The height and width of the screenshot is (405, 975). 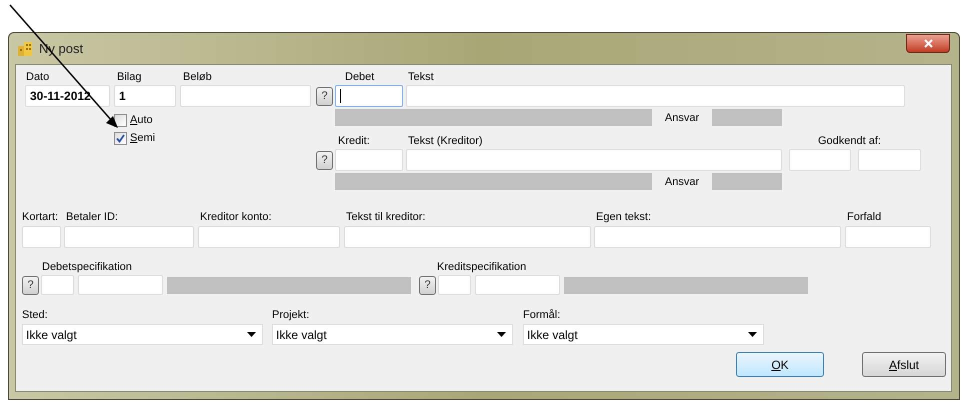 I want to click on field-label: Tekst, so click(x=421, y=77).